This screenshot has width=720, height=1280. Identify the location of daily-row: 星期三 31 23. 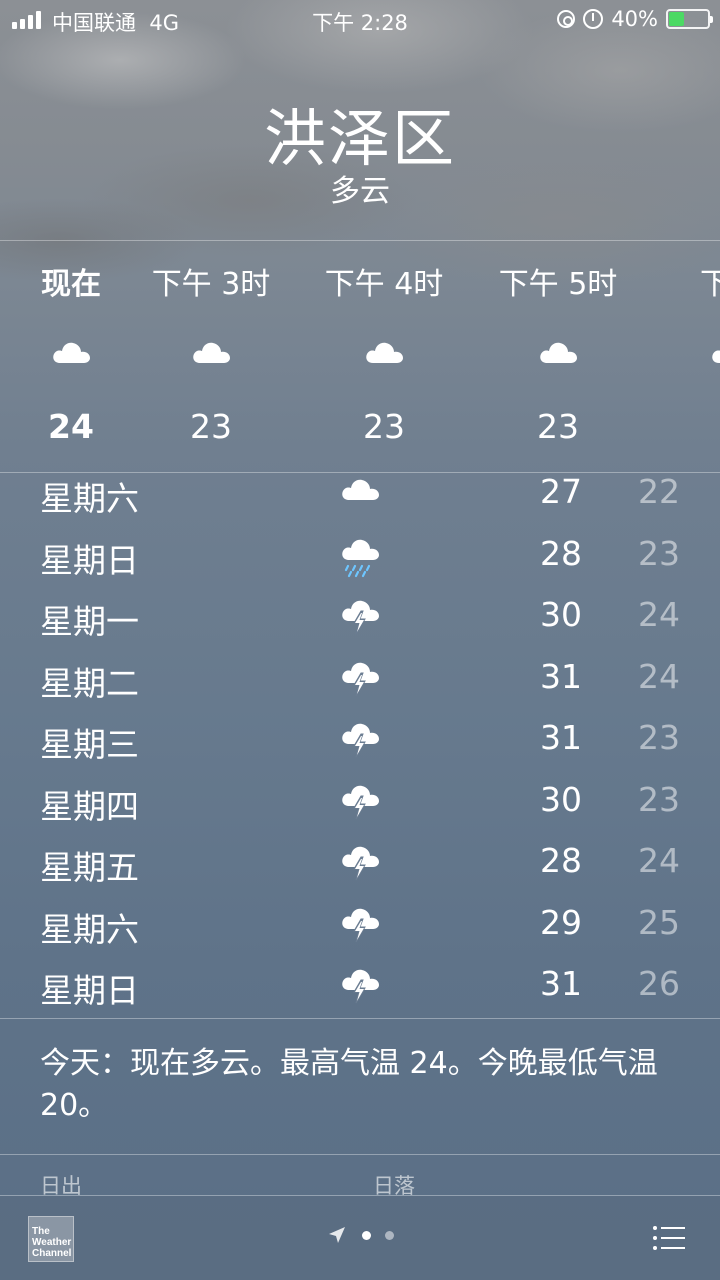
(360, 747).